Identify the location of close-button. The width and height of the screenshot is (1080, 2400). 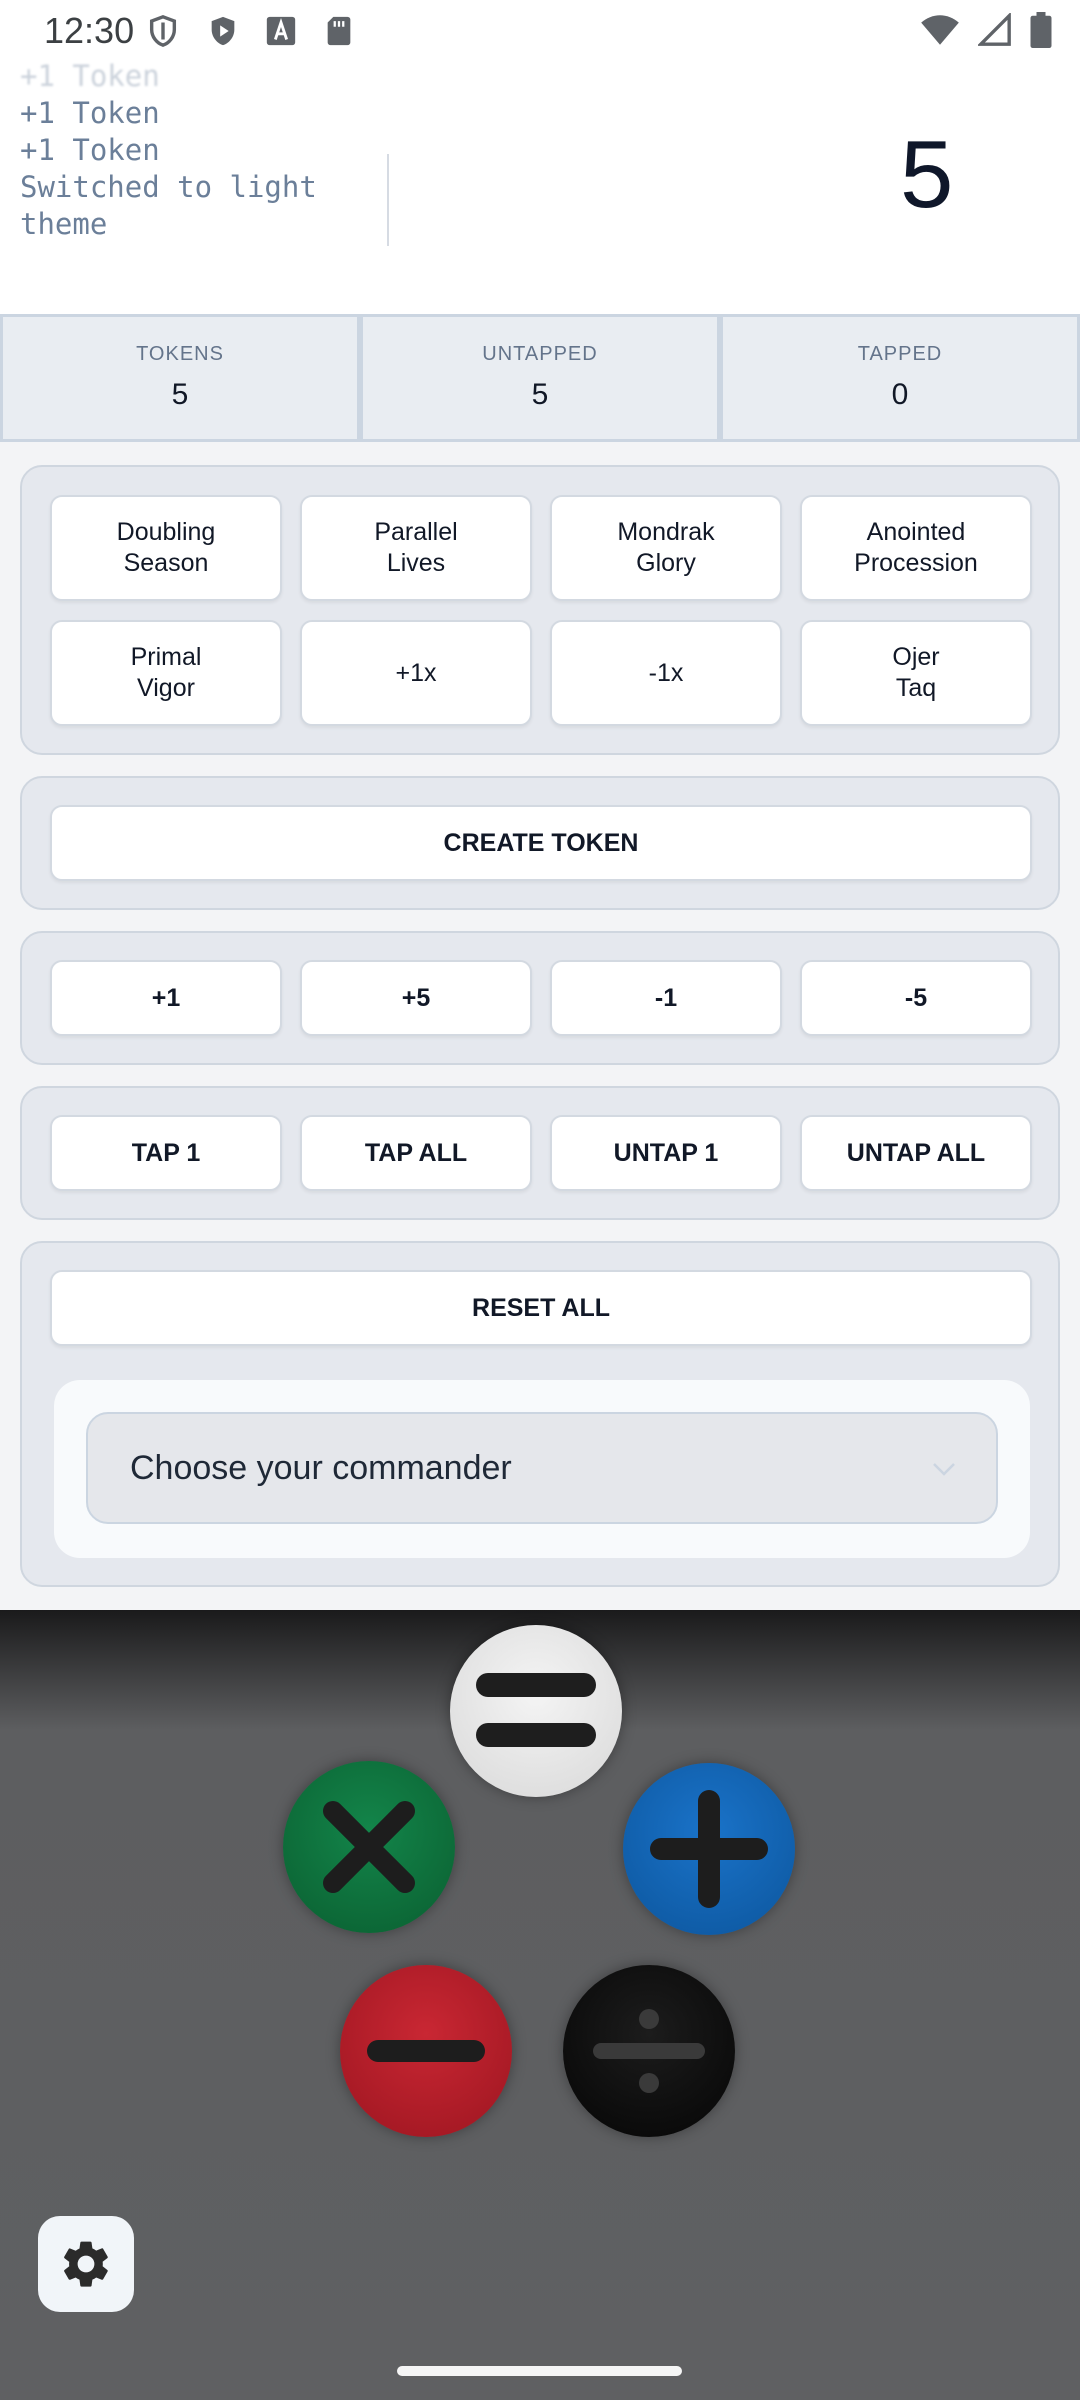
(369, 1847).